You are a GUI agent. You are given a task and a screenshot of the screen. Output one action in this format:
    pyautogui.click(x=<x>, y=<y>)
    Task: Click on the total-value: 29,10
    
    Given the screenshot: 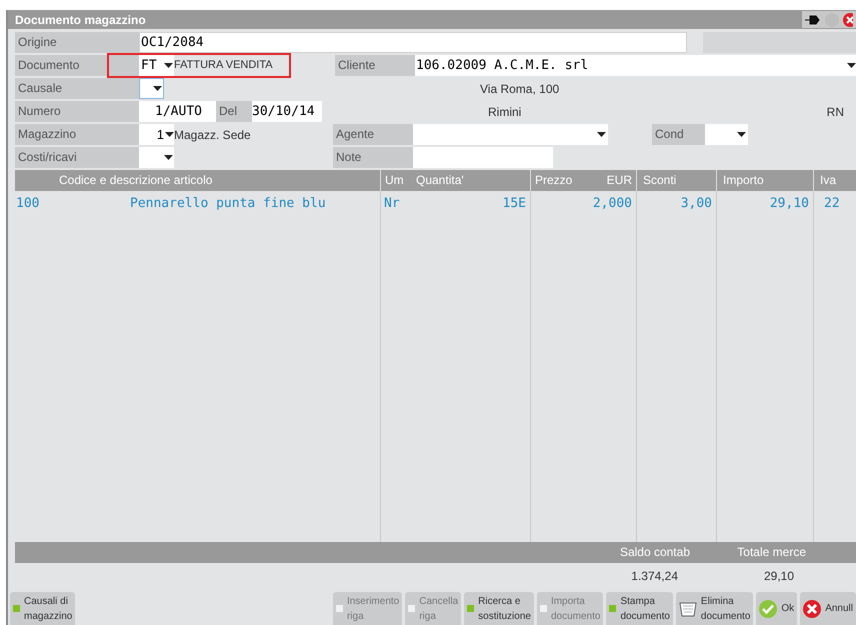 What is the action you would take?
    pyautogui.click(x=779, y=576)
    